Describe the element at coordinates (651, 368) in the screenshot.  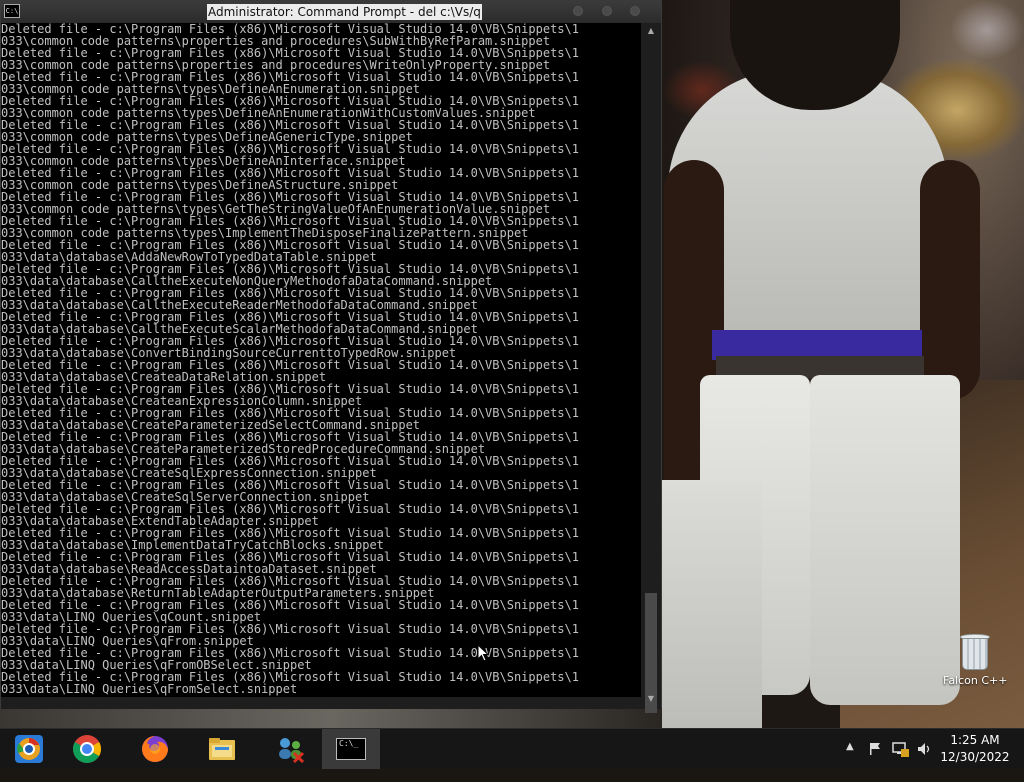
I see `vertical-scrollbar: ▲ ▼` at that location.